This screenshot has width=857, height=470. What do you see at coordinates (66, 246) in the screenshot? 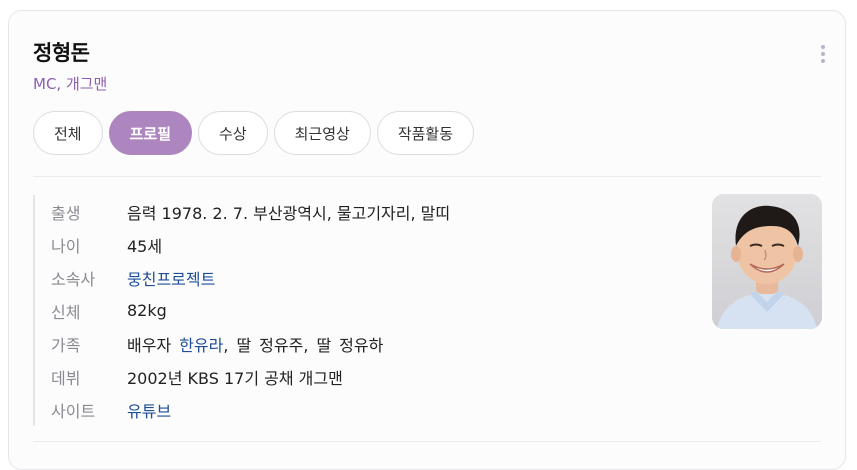
I see `info-label: 나이` at bounding box center [66, 246].